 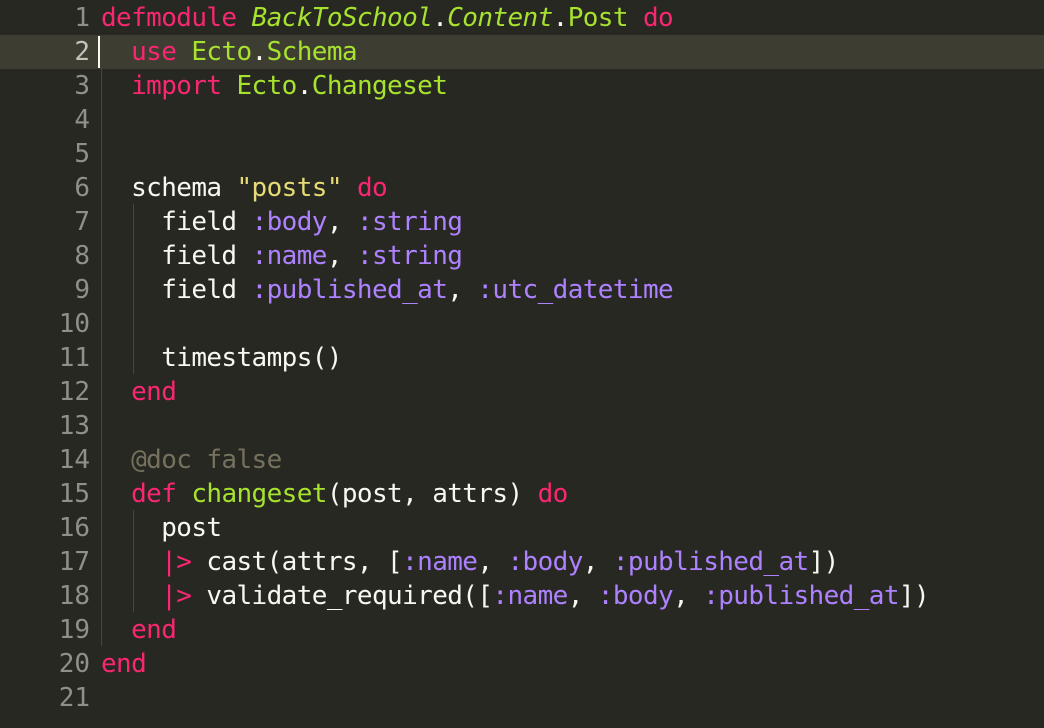 What do you see at coordinates (99, 52) in the screenshot?
I see `text-cursor` at bounding box center [99, 52].